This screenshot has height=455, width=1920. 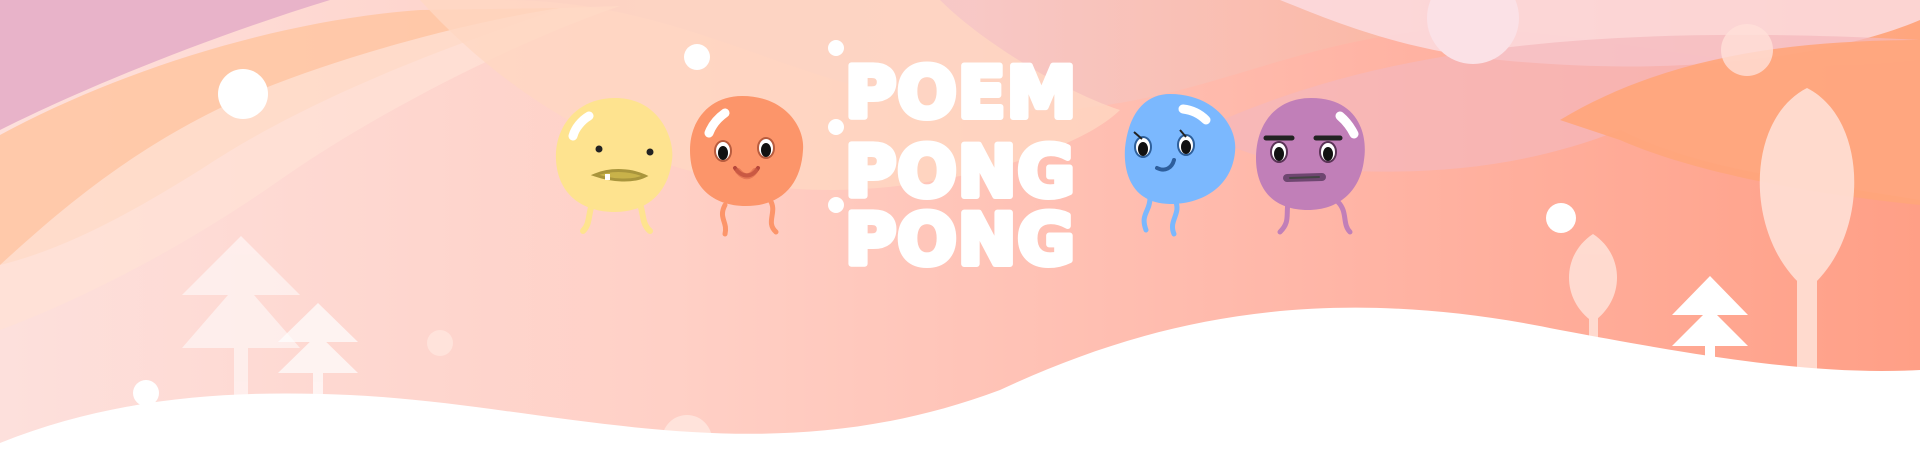 What do you see at coordinates (960, 240) in the screenshot?
I see `title-line-3: PONG` at bounding box center [960, 240].